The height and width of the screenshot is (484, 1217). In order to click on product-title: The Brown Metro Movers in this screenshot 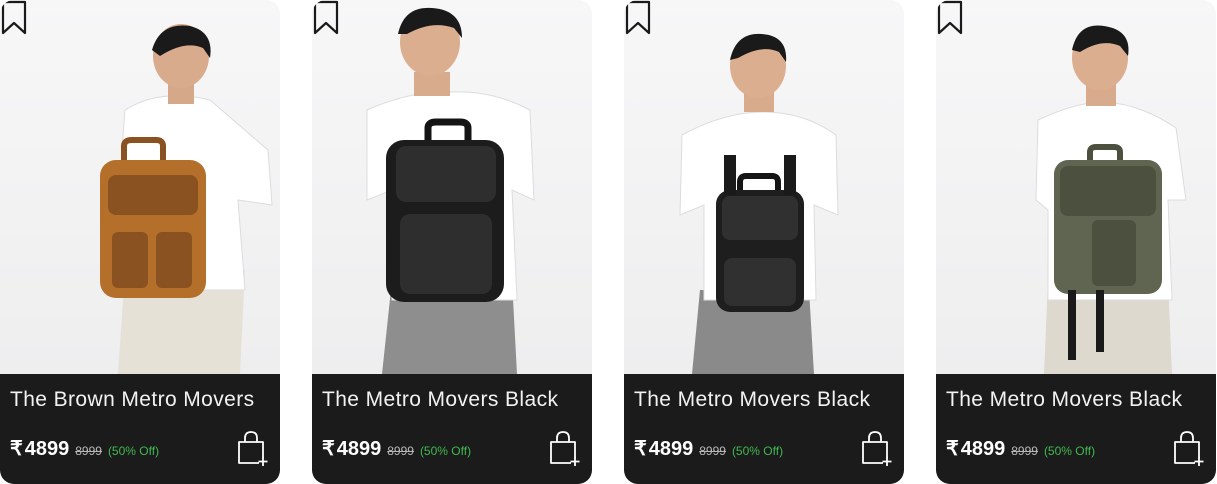, I will do `click(142, 400)`.